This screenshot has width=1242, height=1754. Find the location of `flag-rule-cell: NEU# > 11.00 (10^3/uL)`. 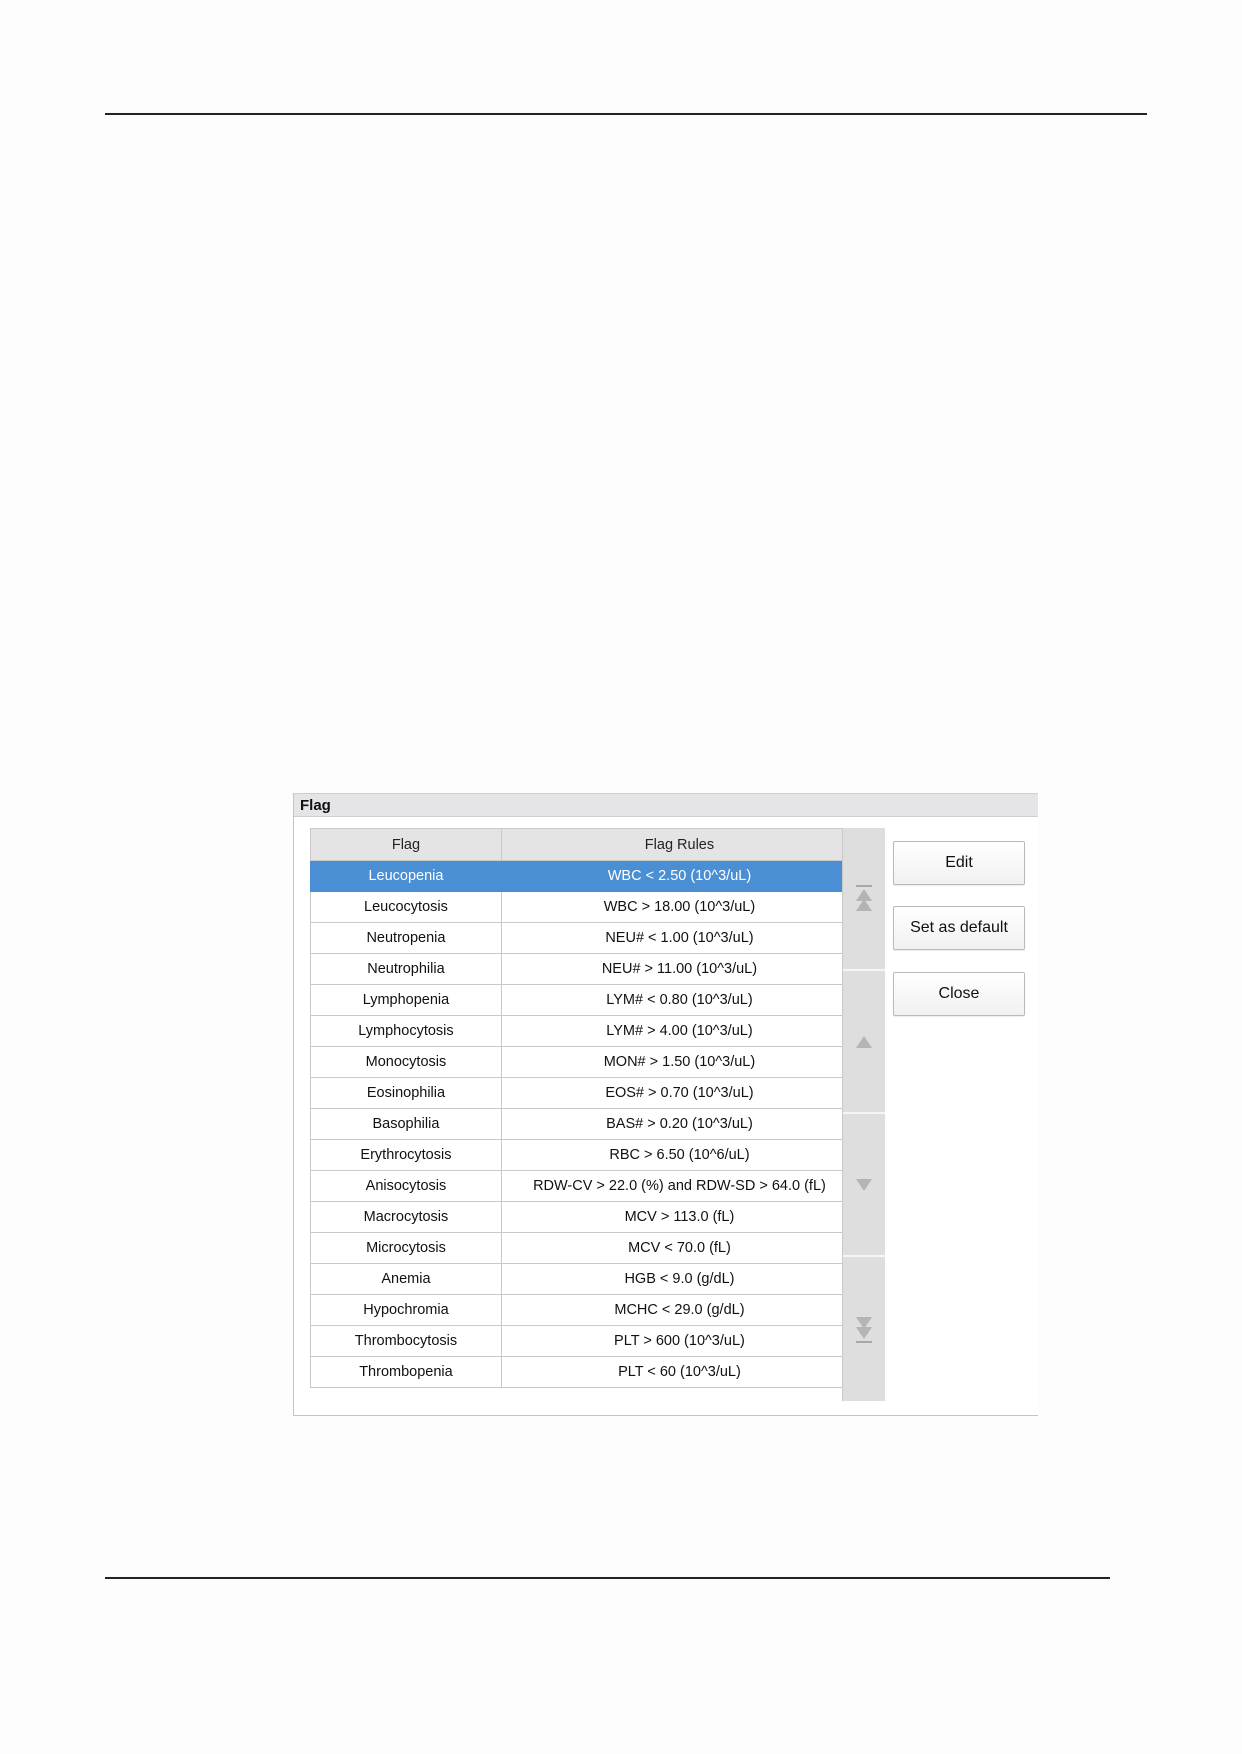

flag-rule-cell: NEU# > 11.00 (10^3/uL) is located at coordinates (679, 969).